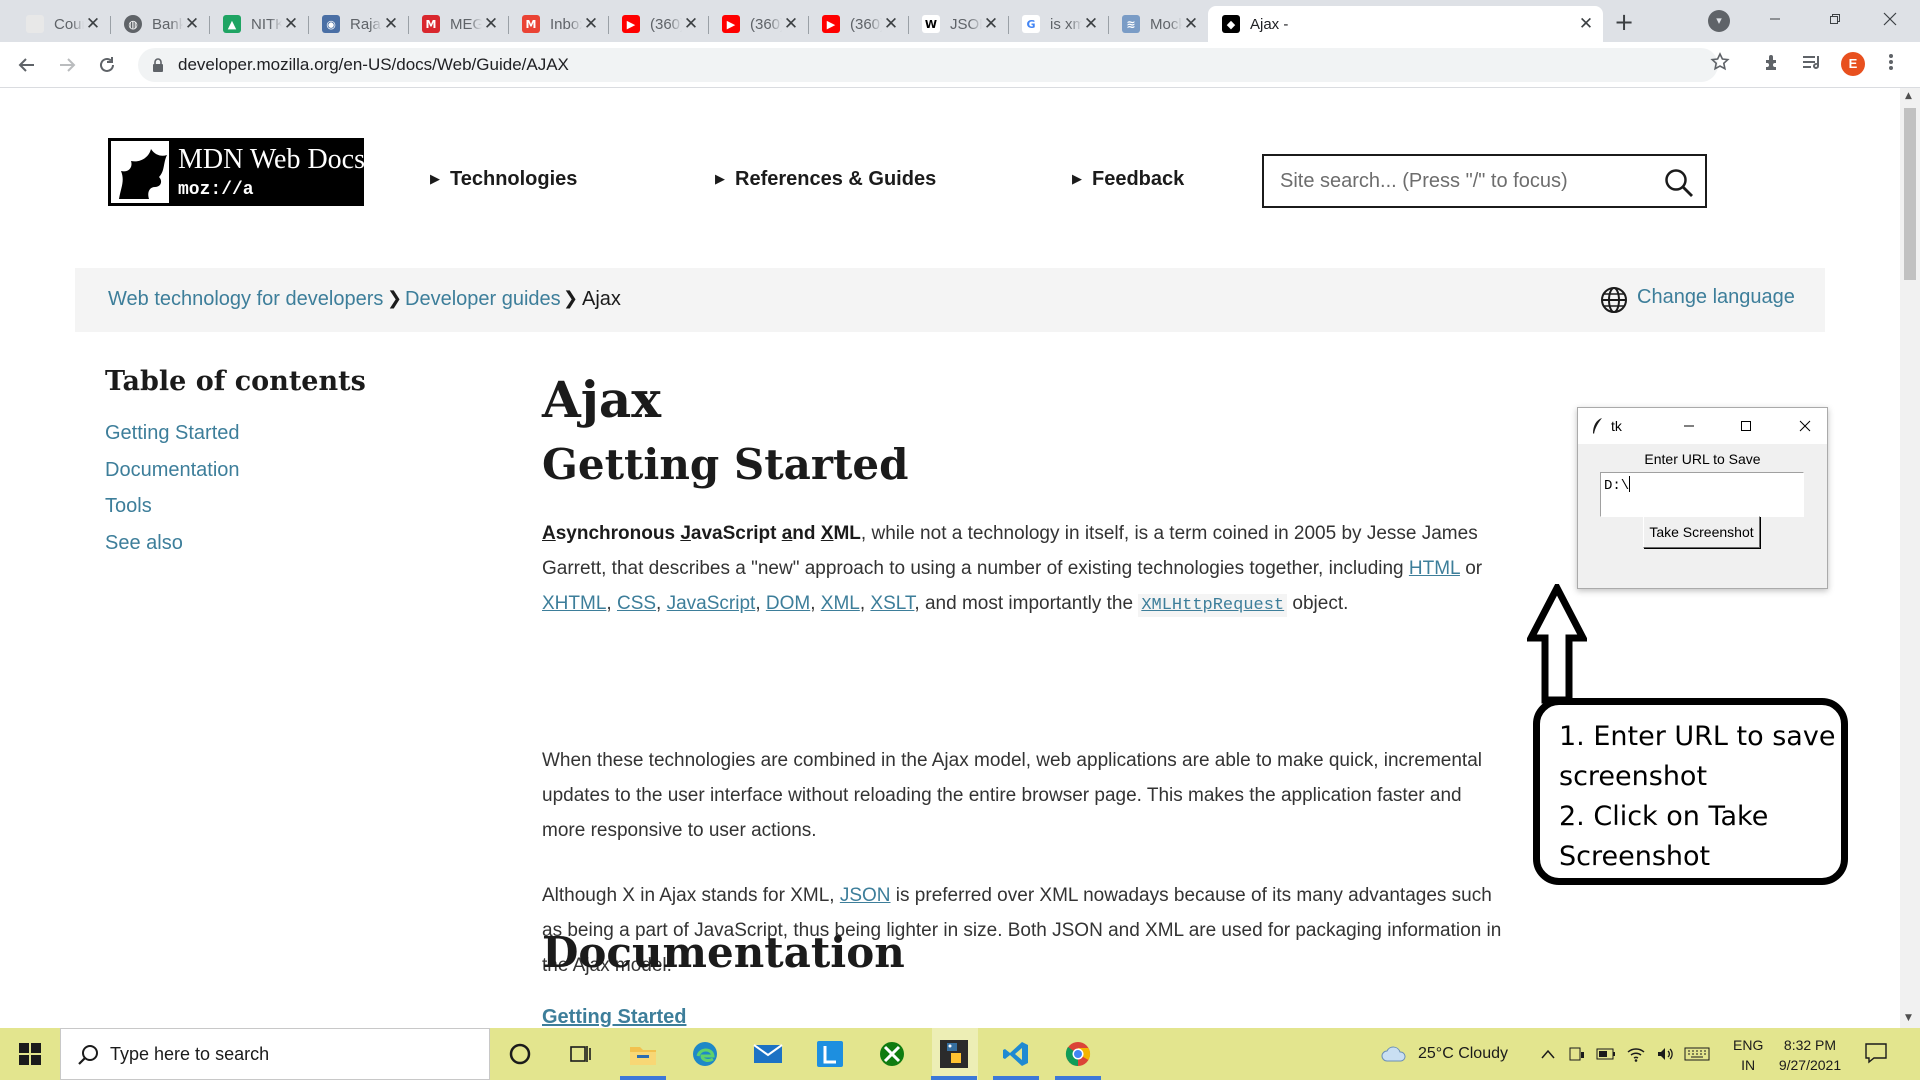 The width and height of the screenshot is (1920, 1080). I want to click on link-html: HTML, so click(1434, 568).